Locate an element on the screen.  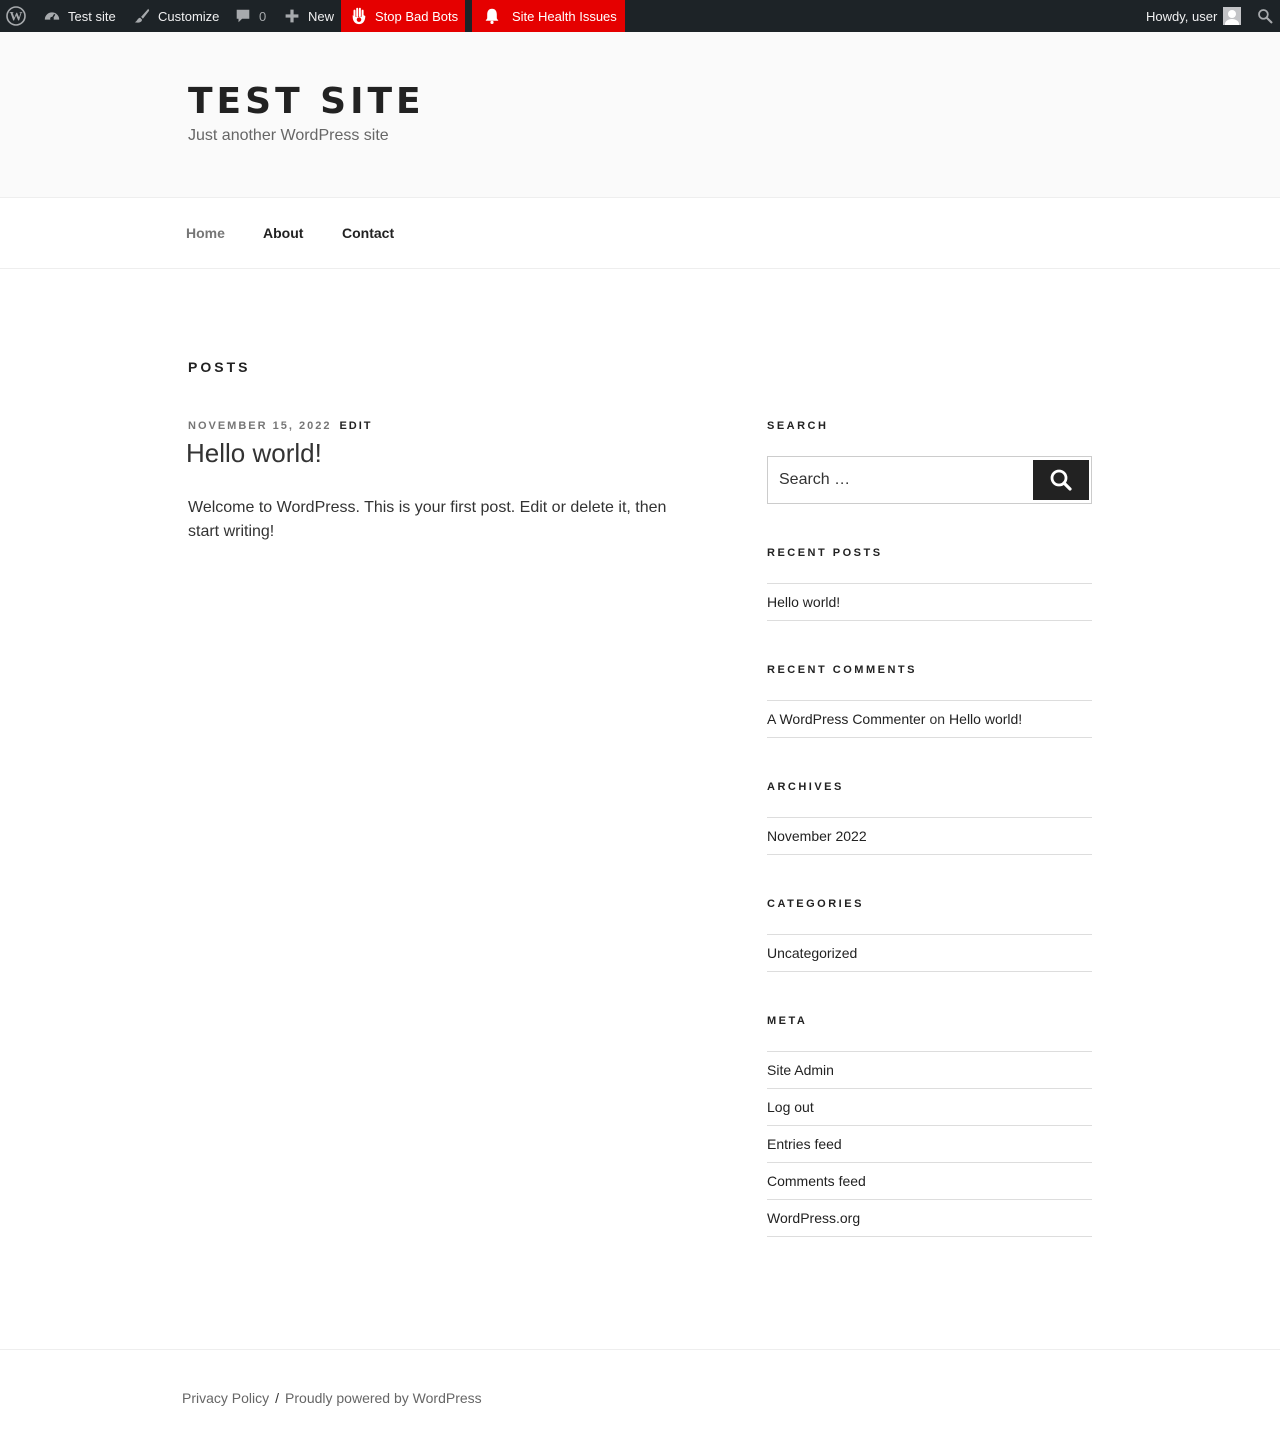
main-navigation: Home About Contact is located at coordinates (640, 233).